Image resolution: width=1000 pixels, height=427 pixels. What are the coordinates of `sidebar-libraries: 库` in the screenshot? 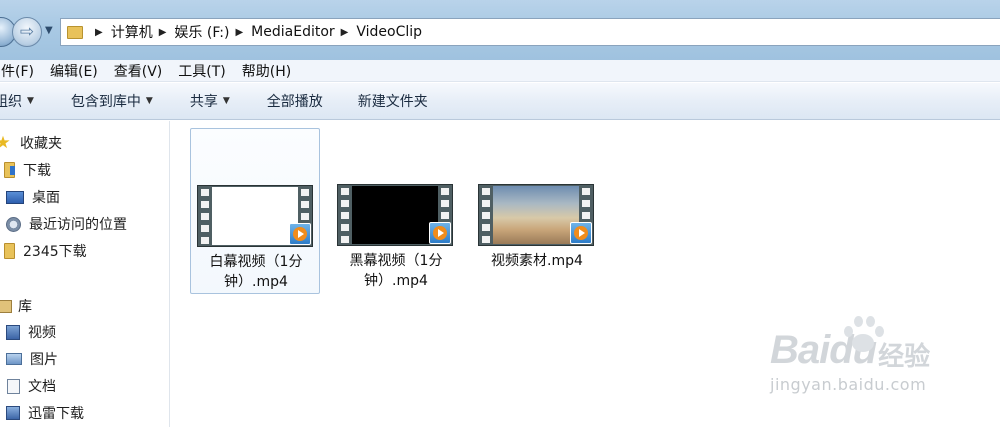 It's located at (16, 306).